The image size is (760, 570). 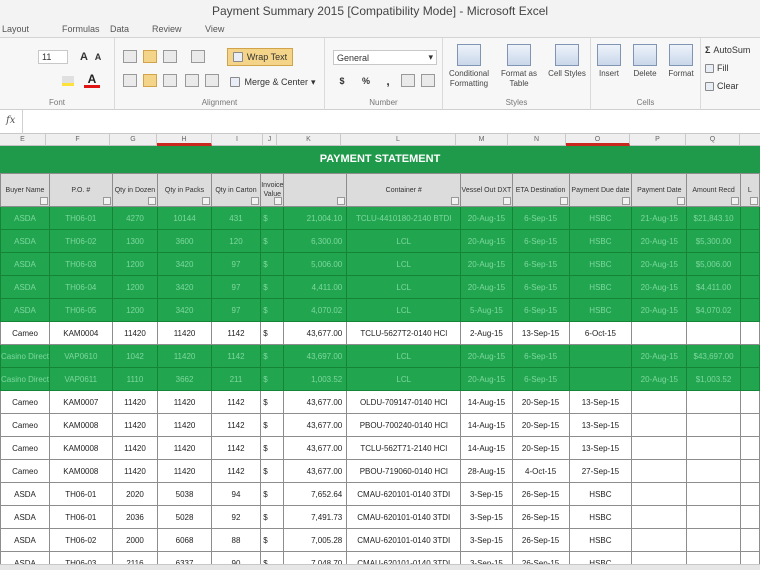 I want to click on tab-layout: Layout, so click(x=15, y=29).